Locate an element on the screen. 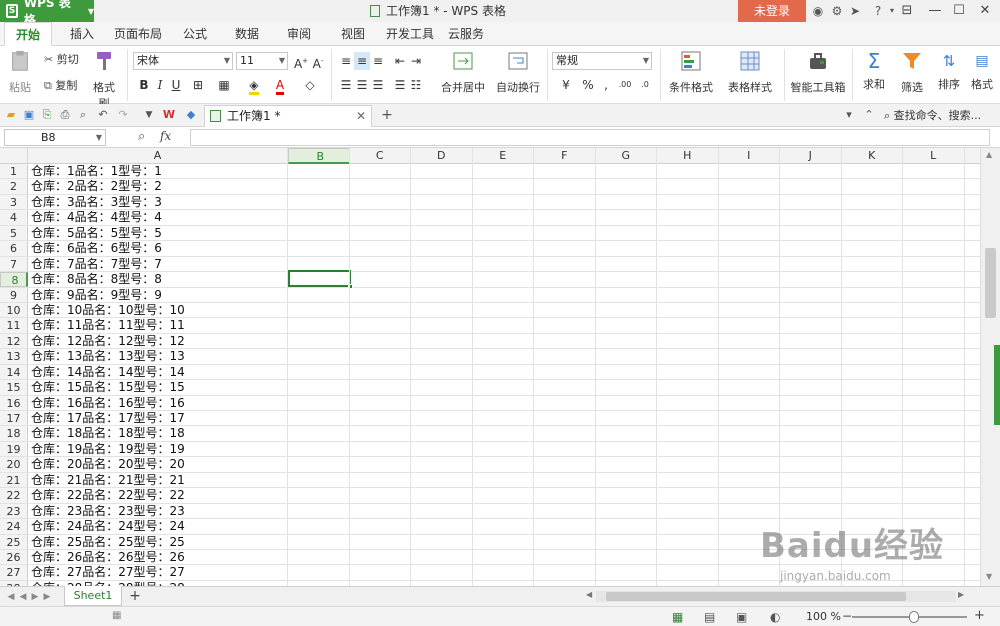 This screenshot has height=626, width=1000. row-header: 26 is located at coordinates (14, 557).